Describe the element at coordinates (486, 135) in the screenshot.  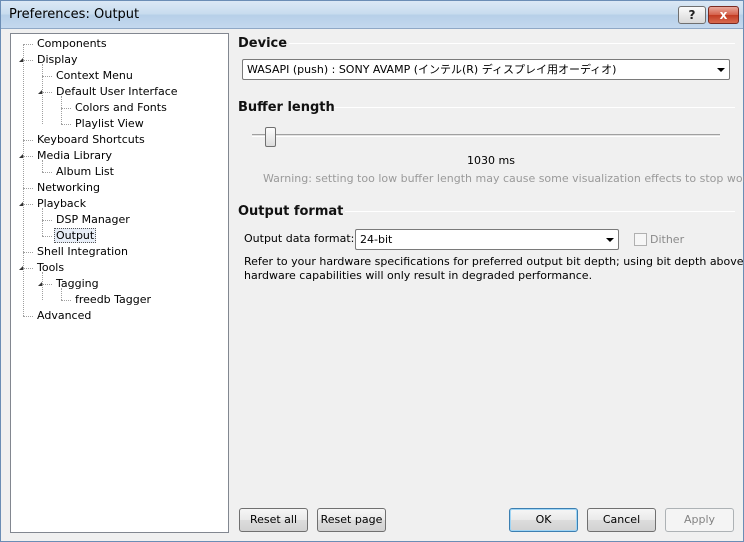
I see `buffer-slider-track` at that location.